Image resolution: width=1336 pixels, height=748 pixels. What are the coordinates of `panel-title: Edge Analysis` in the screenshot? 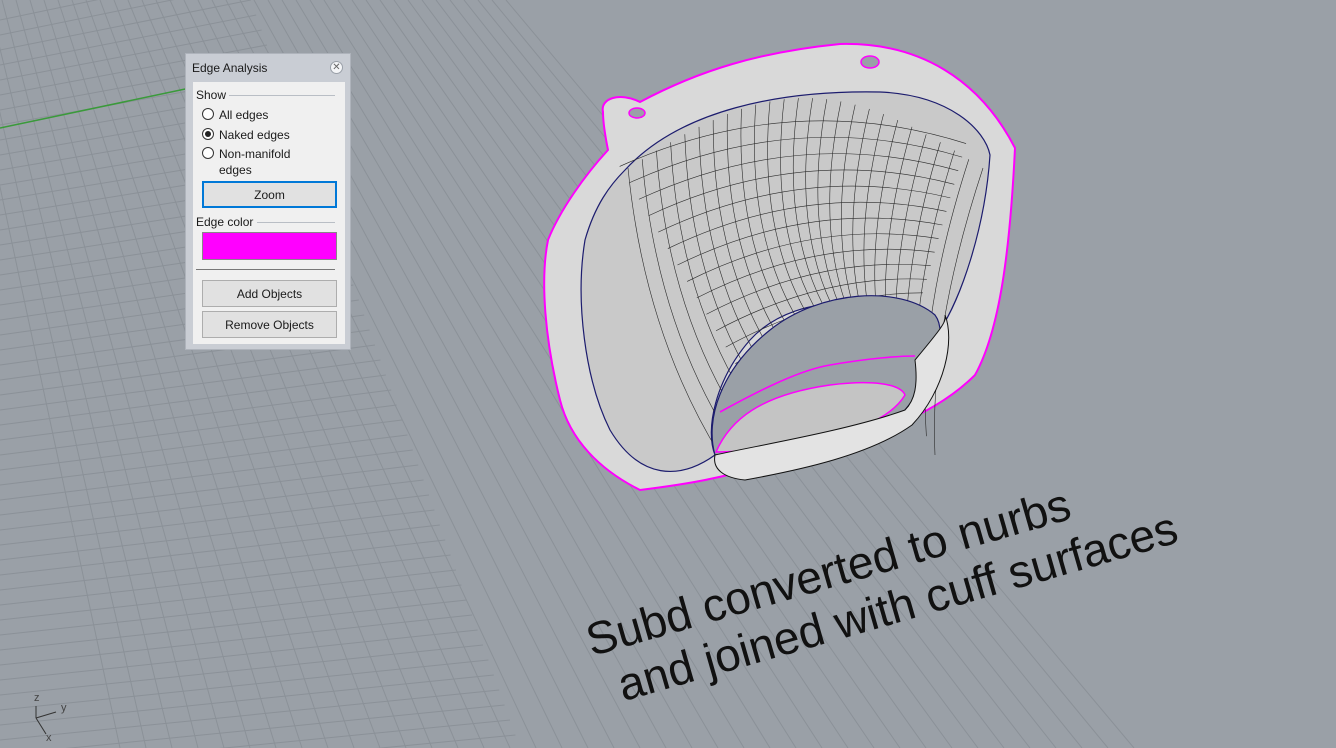 It's located at (230, 68).